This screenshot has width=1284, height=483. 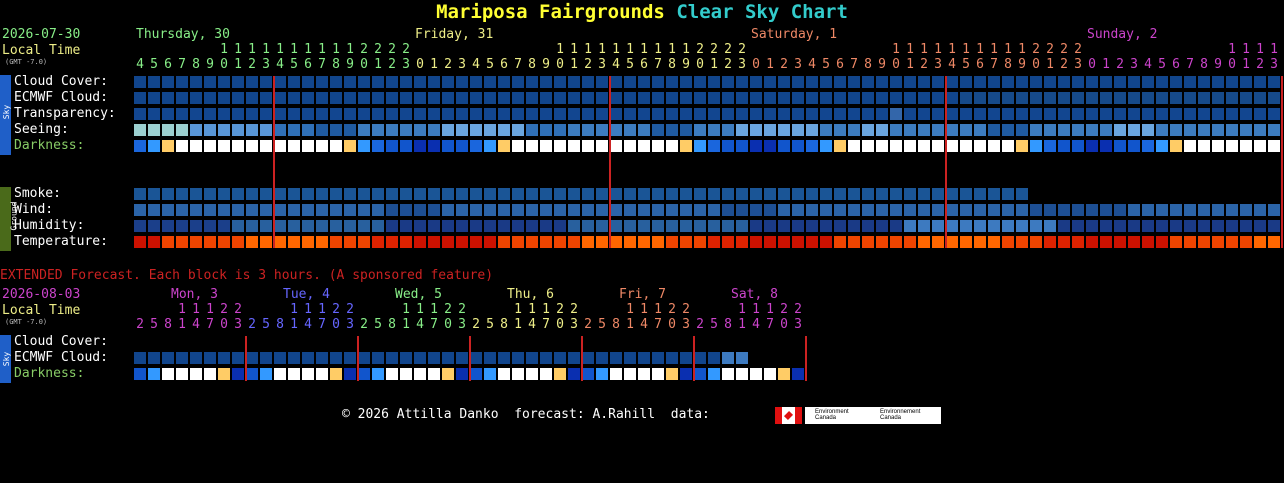 What do you see at coordinates (61, 82) in the screenshot?
I see `row-label-cloud-cover: Cloud Cover:` at bounding box center [61, 82].